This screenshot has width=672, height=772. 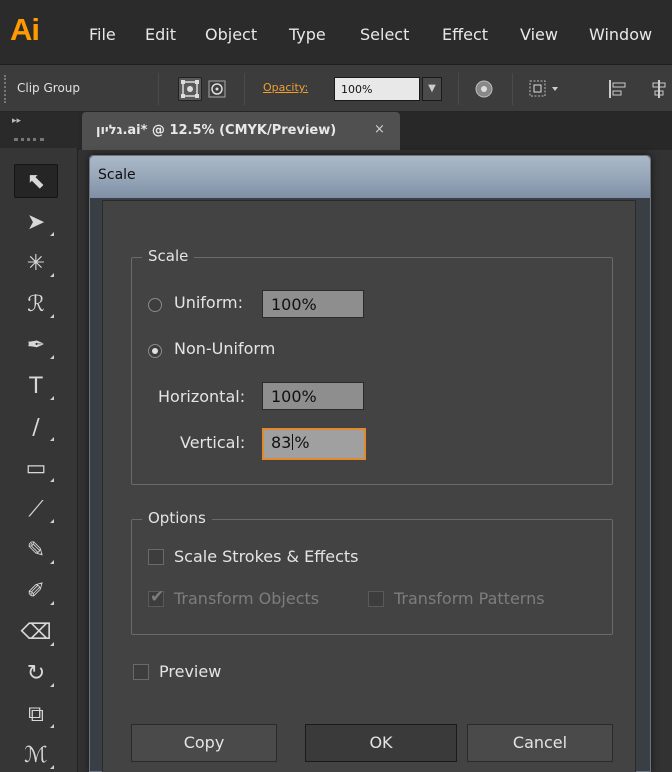 I want to click on opacity-dropdown-button: ▼, so click(x=432, y=89).